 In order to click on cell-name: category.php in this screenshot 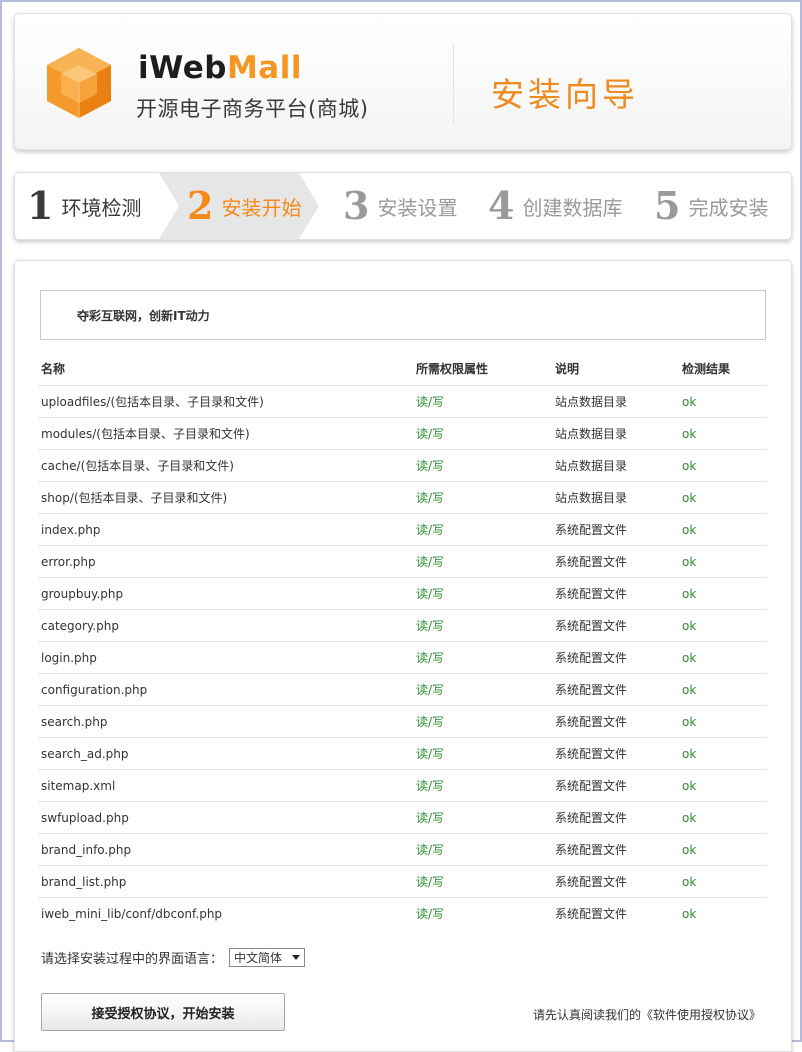, I will do `click(225, 625)`.